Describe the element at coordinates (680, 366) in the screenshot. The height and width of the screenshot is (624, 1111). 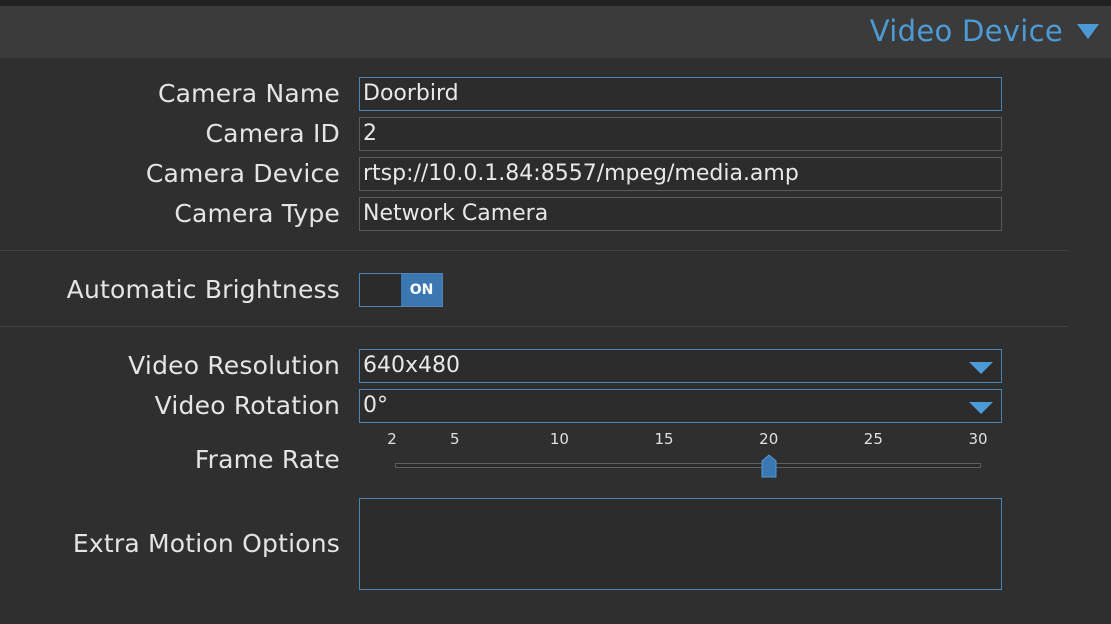
I see `video-resolution-select: 640x480` at that location.